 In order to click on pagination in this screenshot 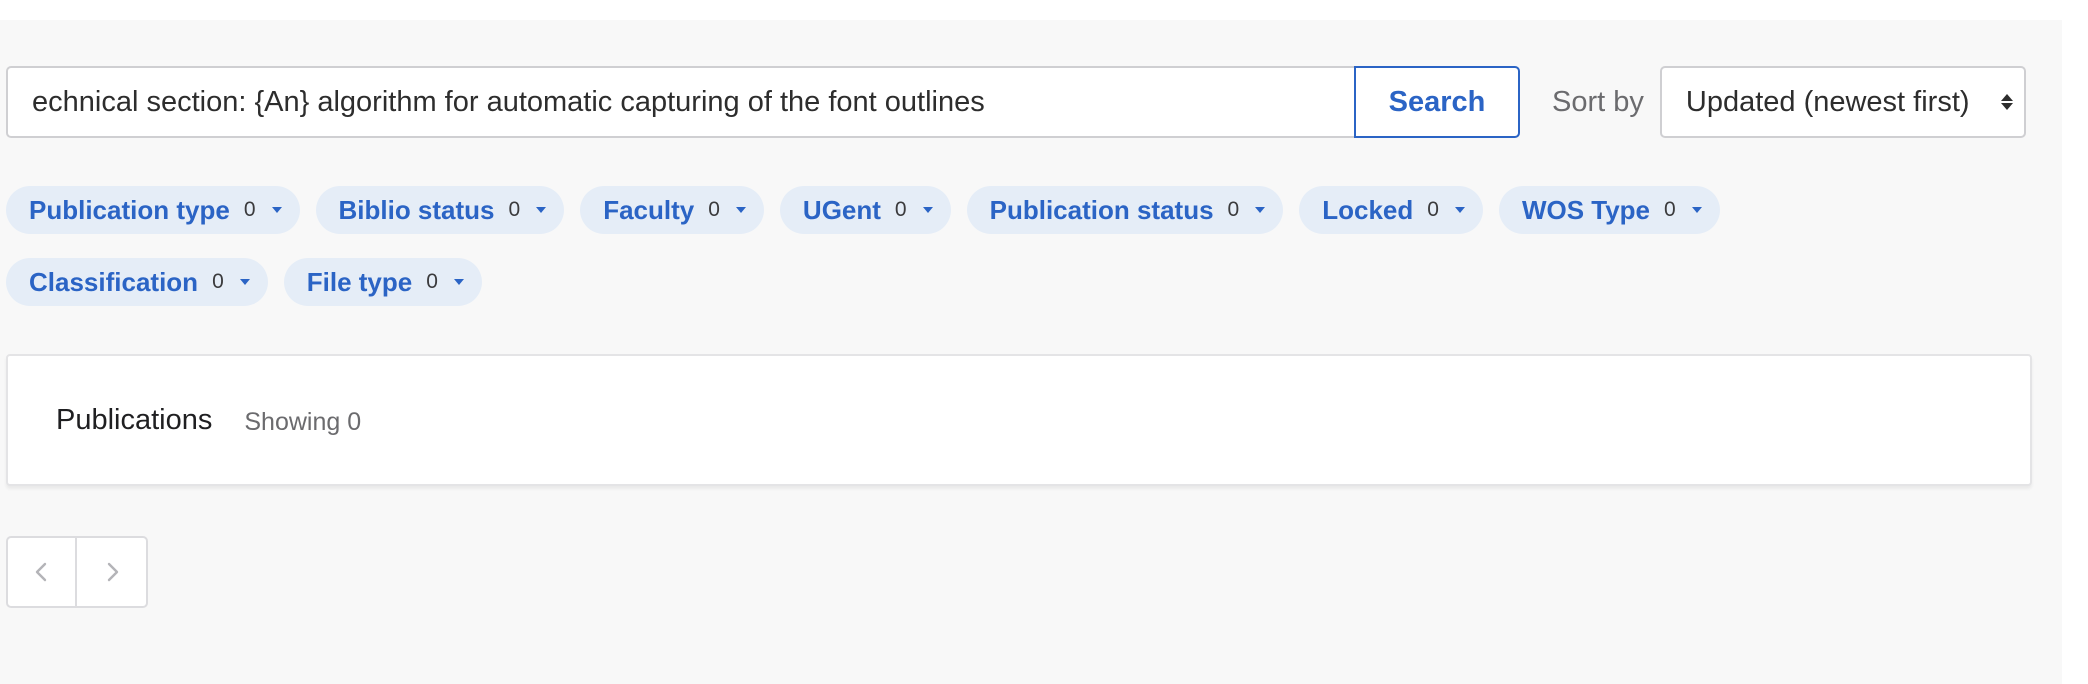, I will do `click(77, 572)`.